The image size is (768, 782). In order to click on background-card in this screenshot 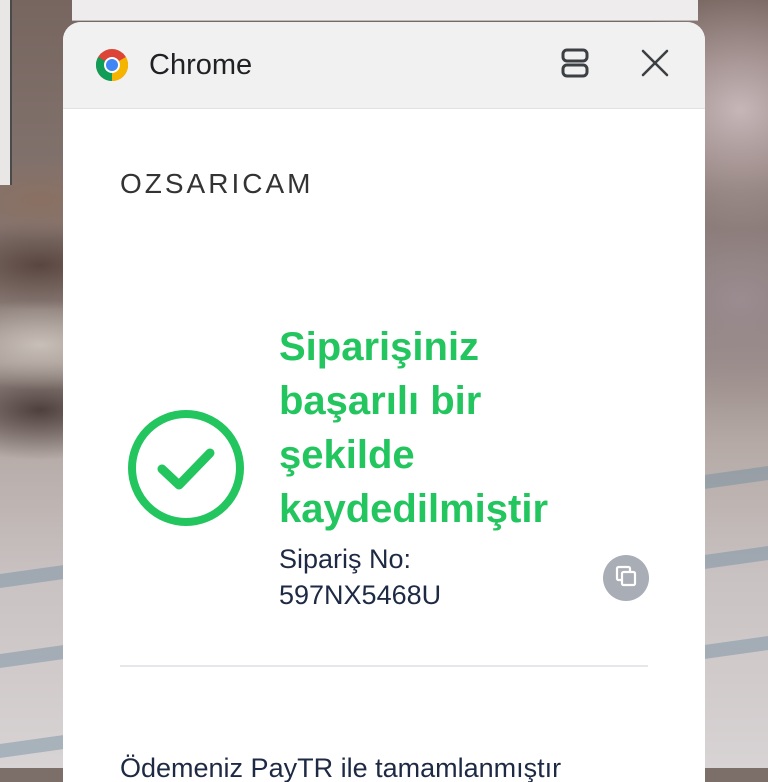, I will do `click(385, 10)`.